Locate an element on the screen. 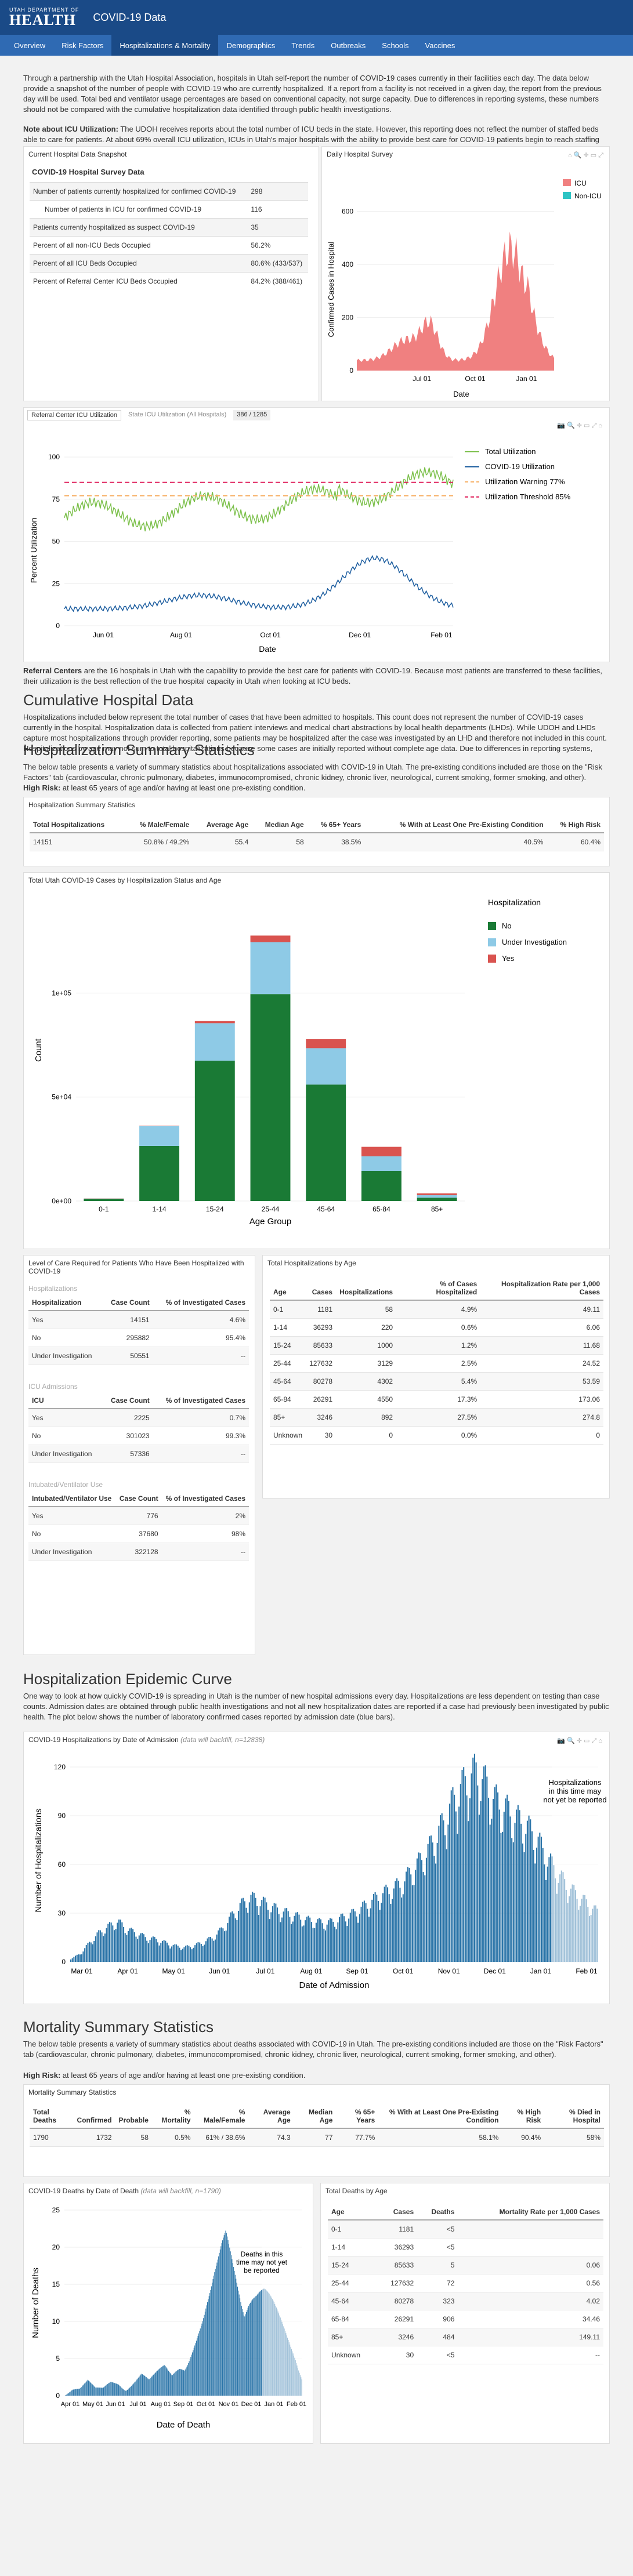  snapshot-value: 56.2% is located at coordinates (277, 245).